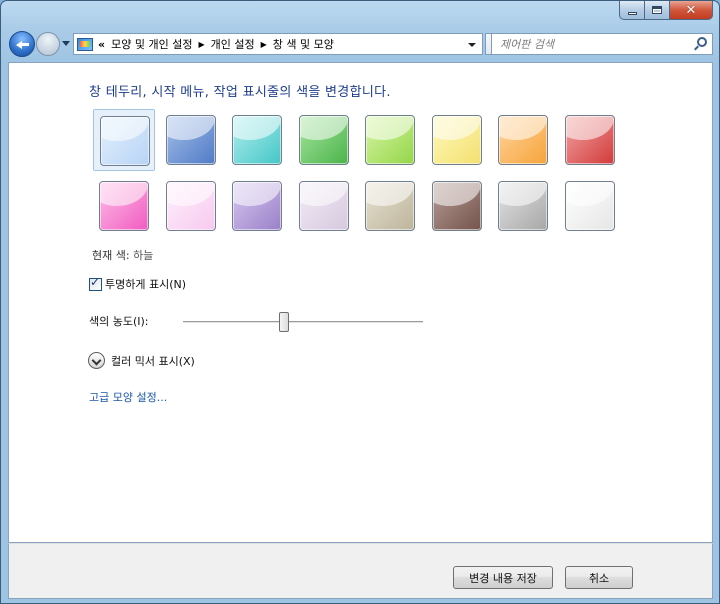 The image size is (720, 604). What do you see at coordinates (85, 44) in the screenshot?
I see `control-panel-icon` at bounding box center [85, 44].